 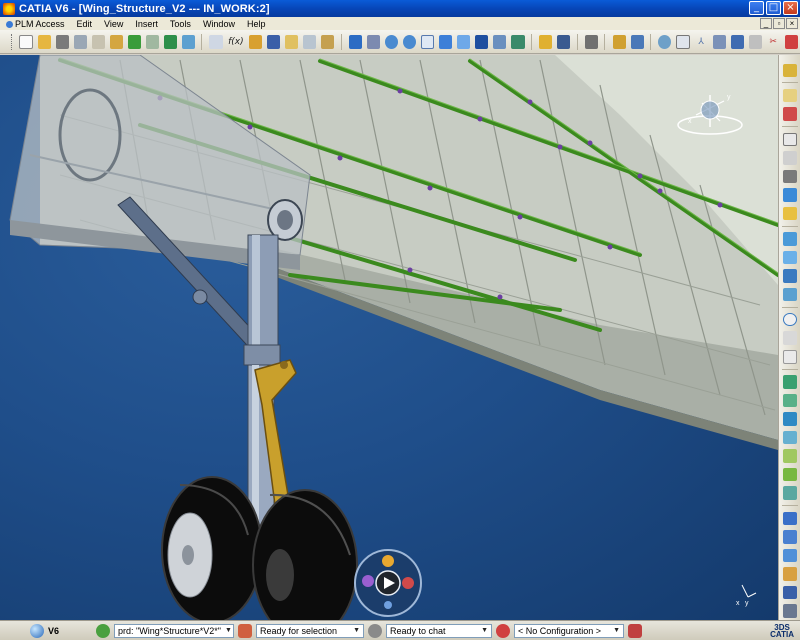 What do you see at coordinates (789, 474) in the screenshot?
I see `thicken-icon` at bounding box center [789, 474].